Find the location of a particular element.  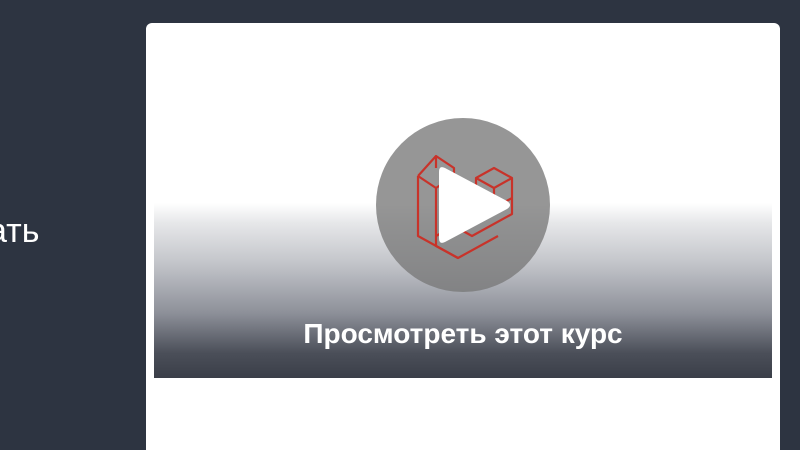

hero-heading-fragment: ать is located at coordinates (20, 231).